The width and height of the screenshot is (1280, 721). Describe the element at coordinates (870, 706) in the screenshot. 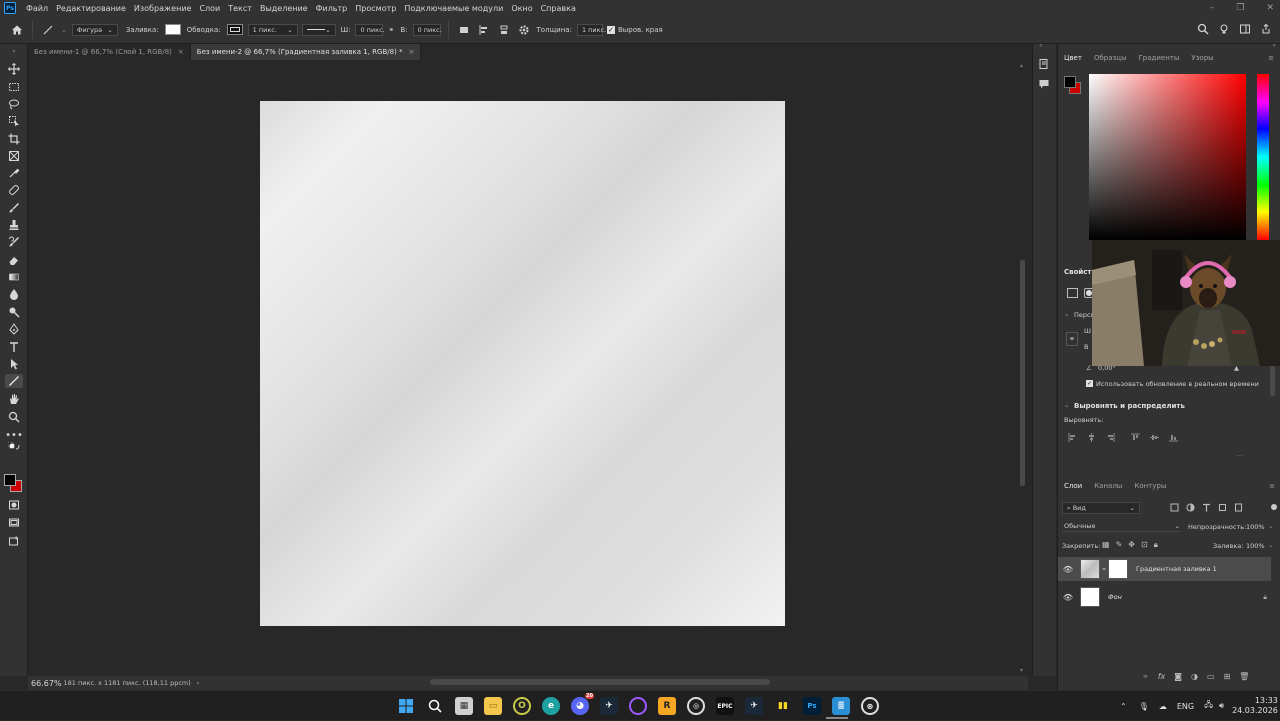

I see `obs-icon: ⊛` at that location.